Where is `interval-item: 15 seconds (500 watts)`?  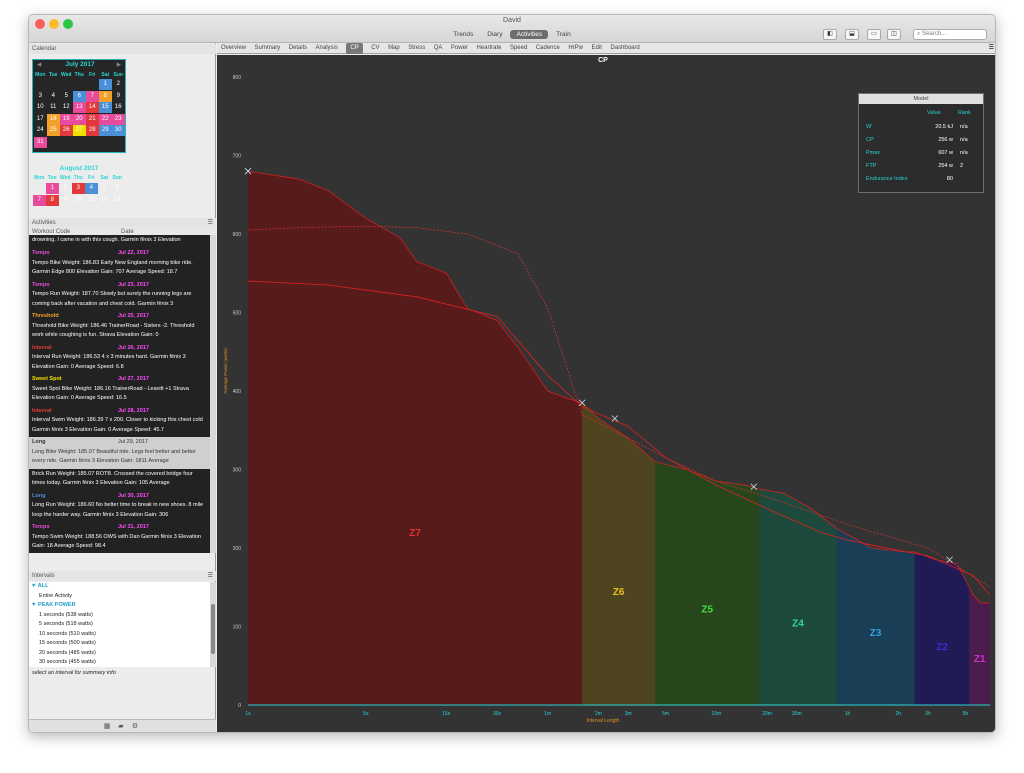 interval-item: 15 seconds (500 watts) is located at coordinates (119, 644).